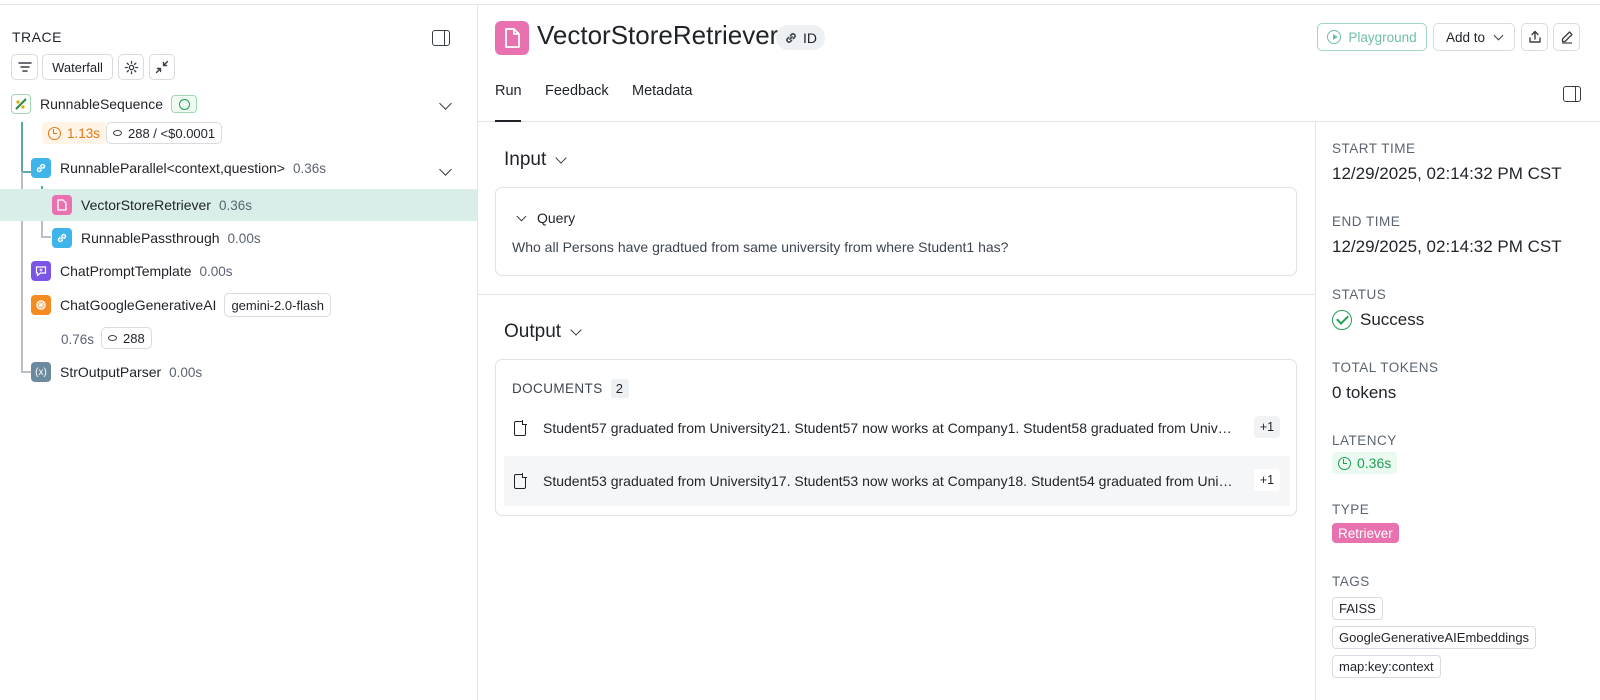  Describe the element at coordinates (1351, 509) in the screenshot. I see `type-label: TYPE` at that location.